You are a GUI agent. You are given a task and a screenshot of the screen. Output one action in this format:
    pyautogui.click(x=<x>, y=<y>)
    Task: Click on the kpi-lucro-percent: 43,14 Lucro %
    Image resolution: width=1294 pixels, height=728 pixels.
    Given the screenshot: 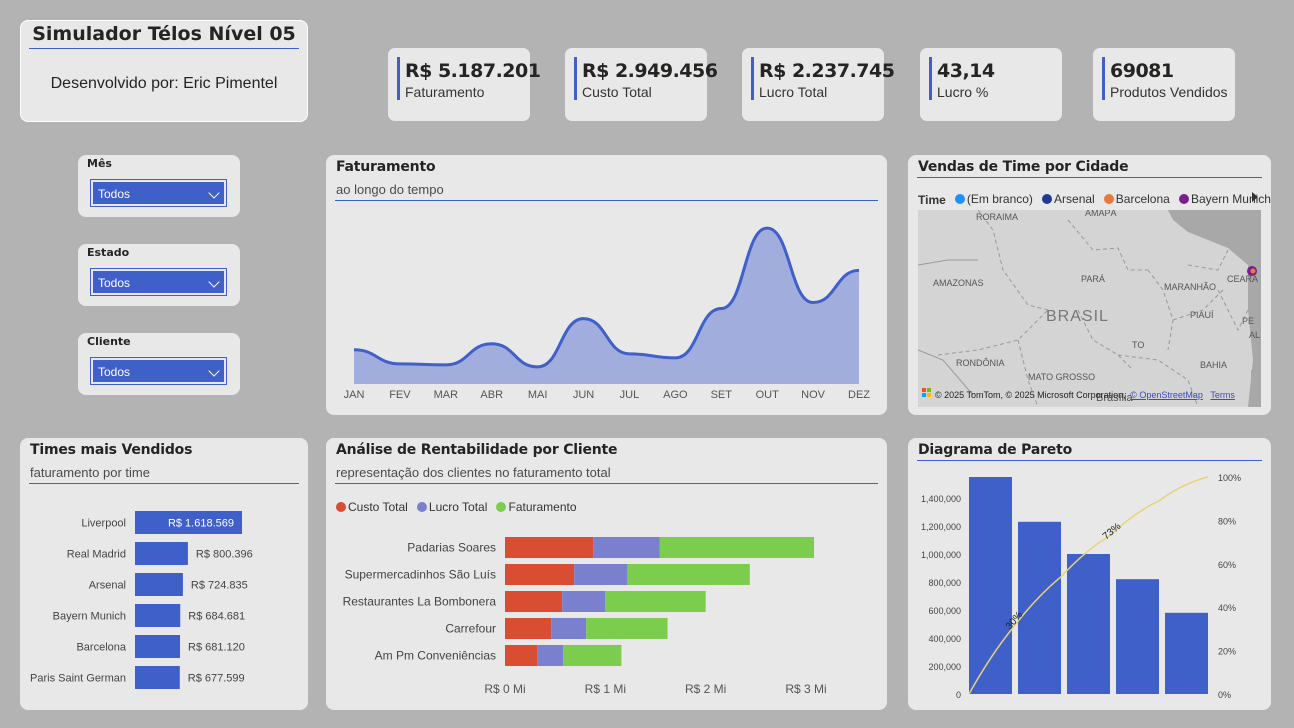 What is the action you would take?
    pyautogui.click(x=991, y=84)
    